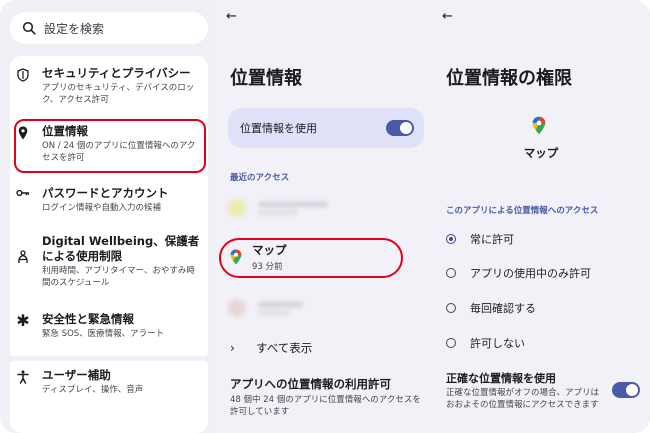 The height and width of the screenshot is (433, 650). Describe the element at coordinates (88, 319) in the screenshot. I see `settings-item-title: 安全性と緊急情報` at that location.